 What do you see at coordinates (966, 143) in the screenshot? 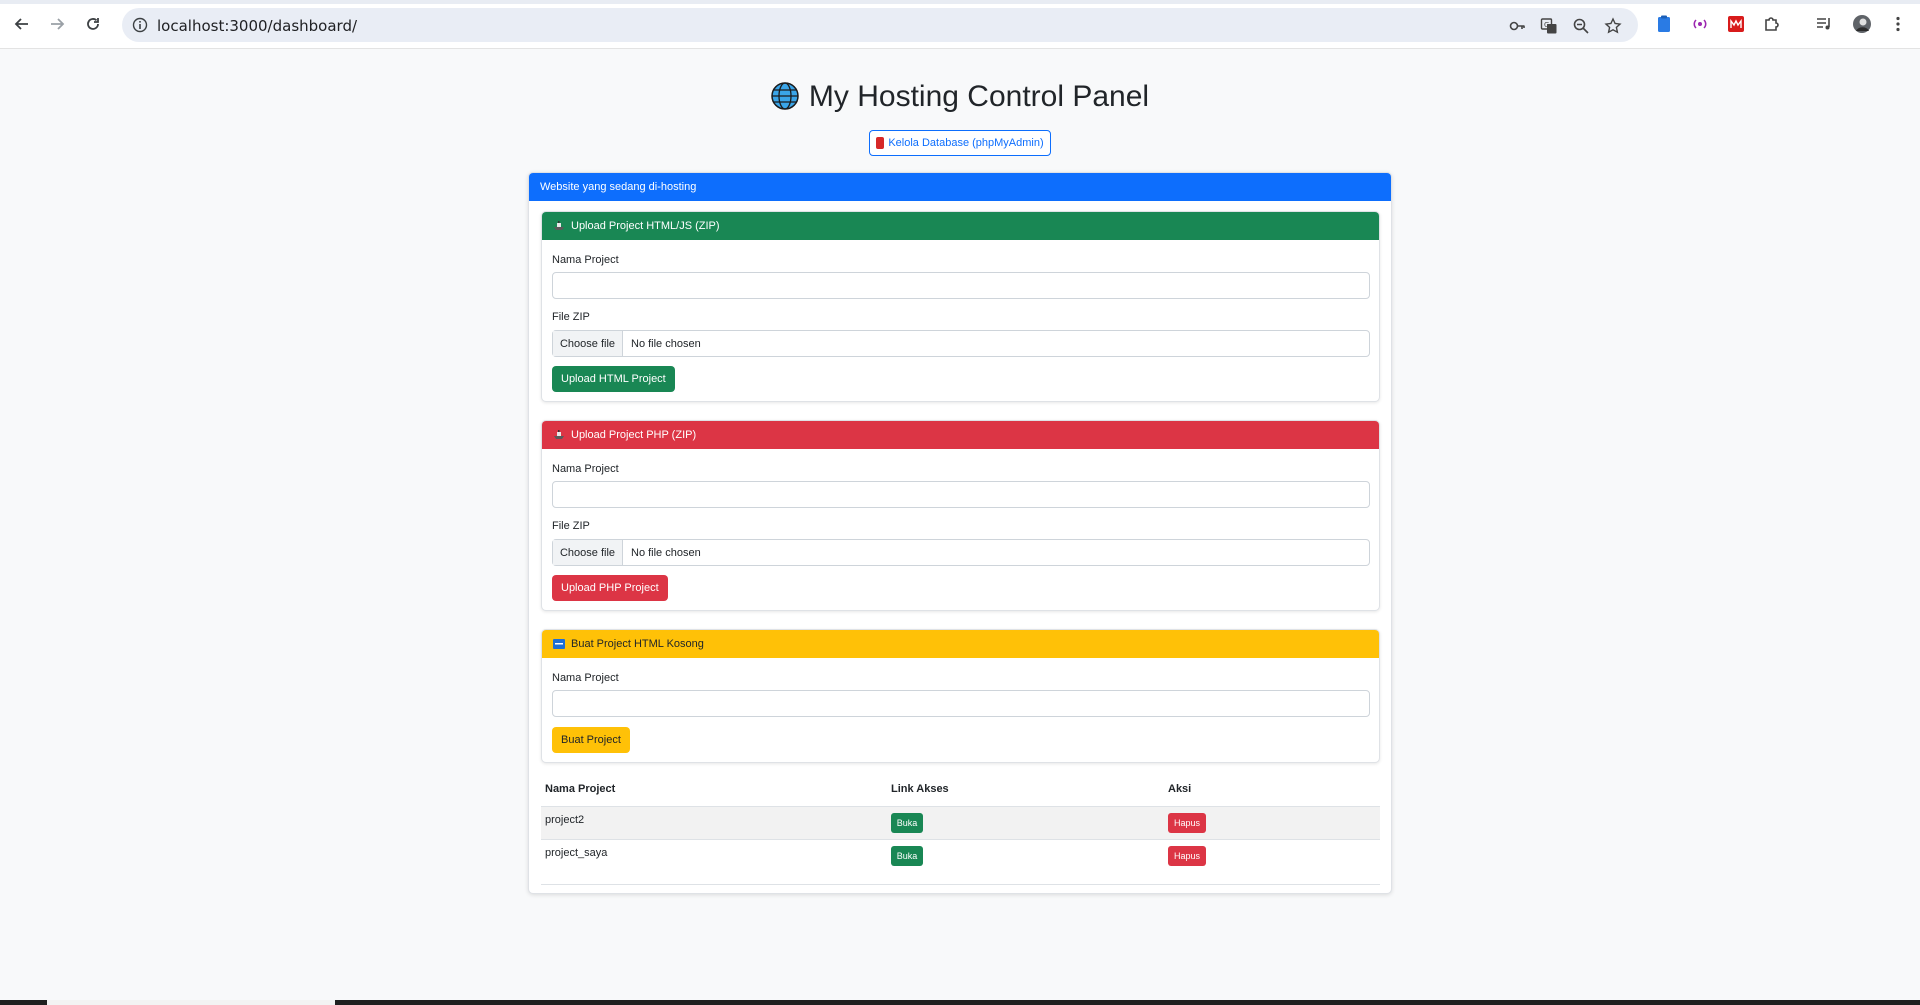
I see `manage-database-label: Kelola Database (phpMyAdmin)` at bounding box center [966, 143].